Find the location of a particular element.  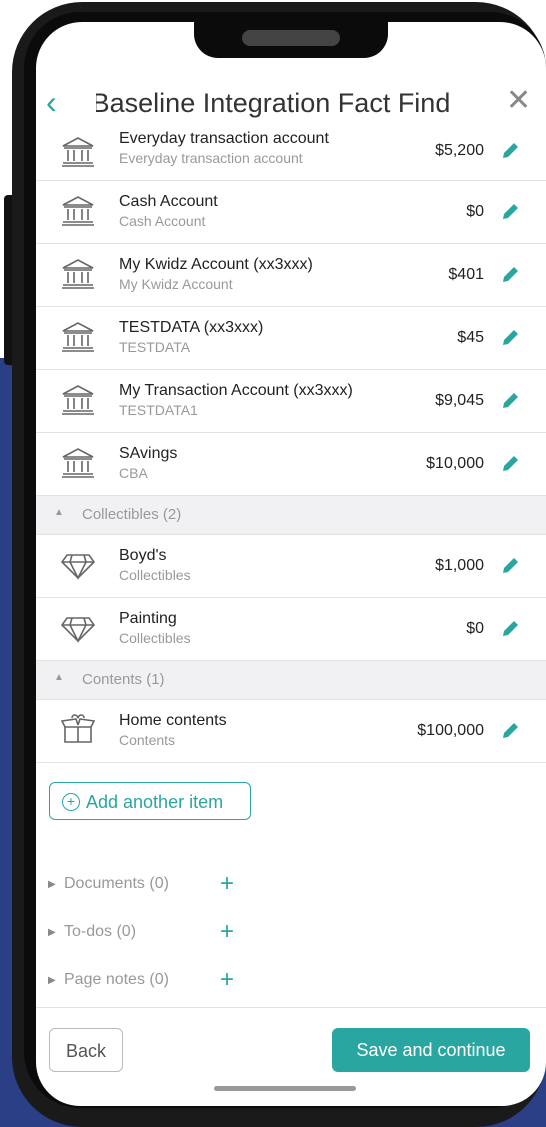

item-name: Cash Account is located at coordinates (168, 201).